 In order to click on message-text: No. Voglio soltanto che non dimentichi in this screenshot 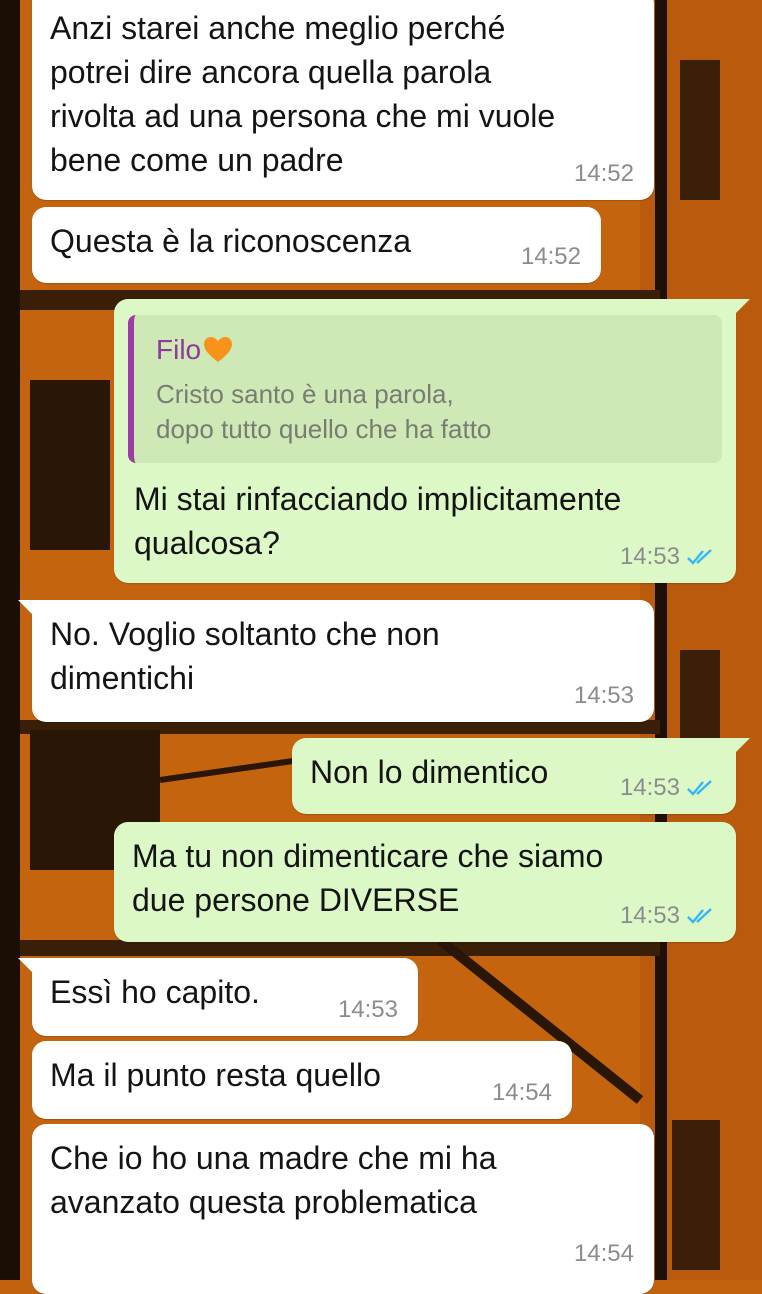, I will do `click(245, 656)`.